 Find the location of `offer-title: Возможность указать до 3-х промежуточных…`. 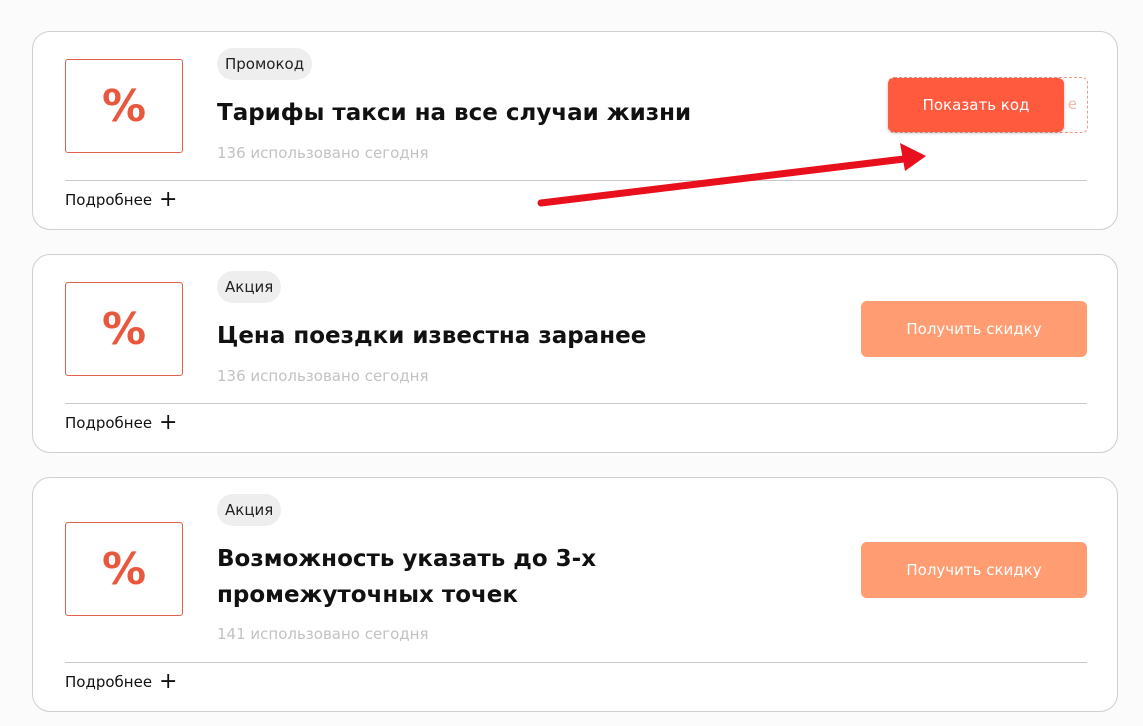

offer-title: Возможность указать до 3-х промежуточных… is located at coordinates (407, 577).